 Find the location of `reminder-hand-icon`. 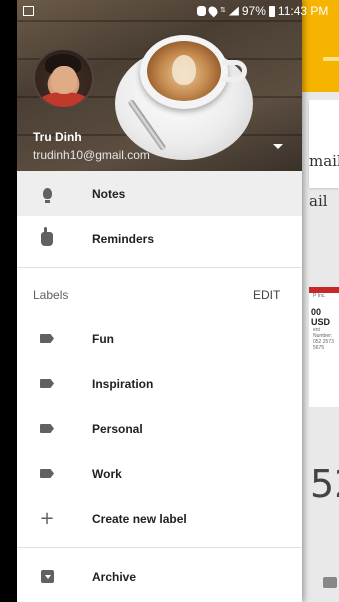

reminder-hand-icon is located at coordinates (47, 236).